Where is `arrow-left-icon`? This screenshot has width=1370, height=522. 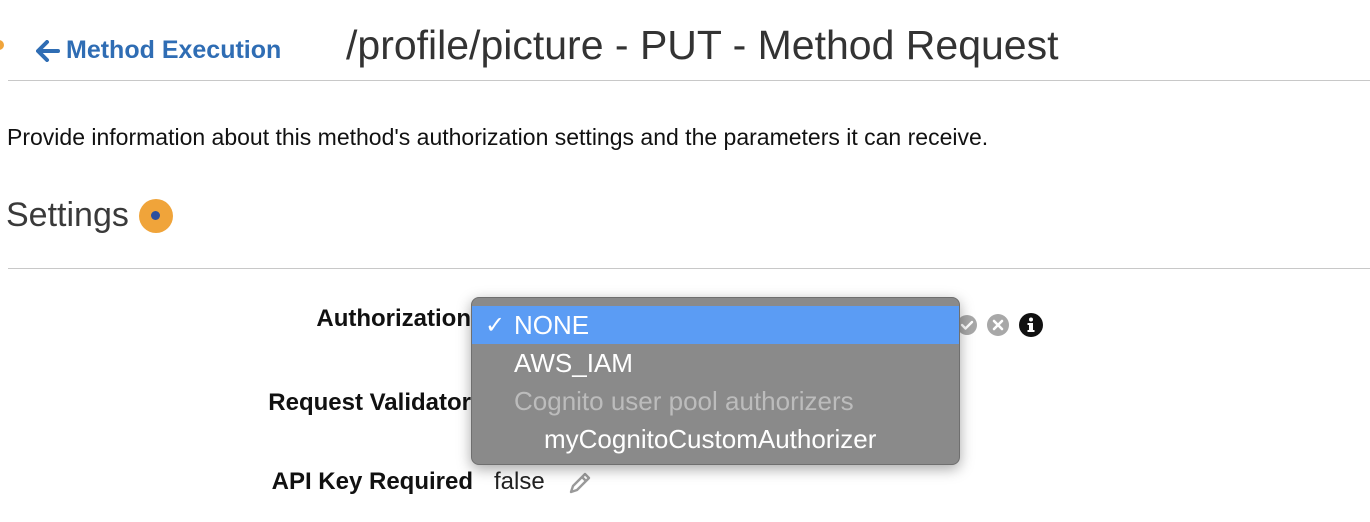
arrow-left-icon is located at coordinates (48, 50).